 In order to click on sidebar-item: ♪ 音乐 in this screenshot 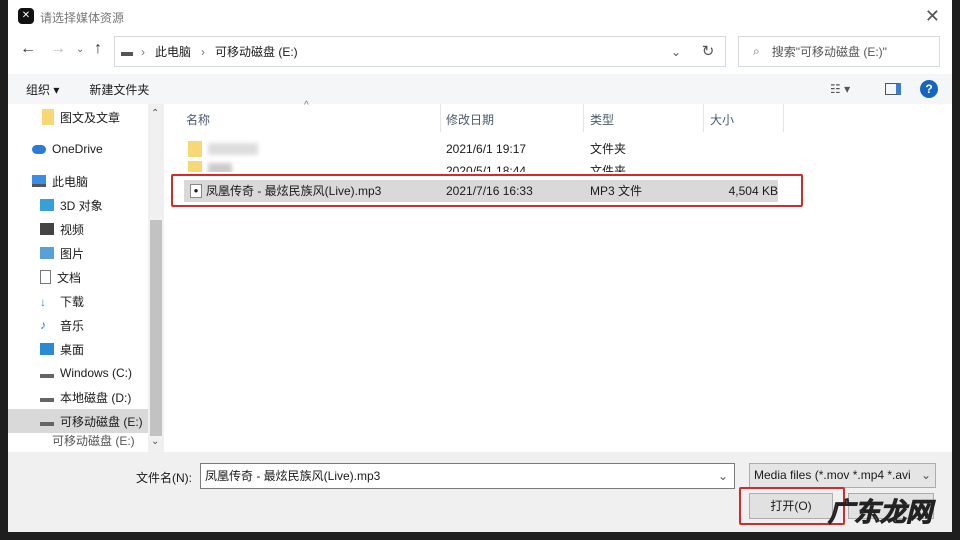, I will do `click(78, 325)`.